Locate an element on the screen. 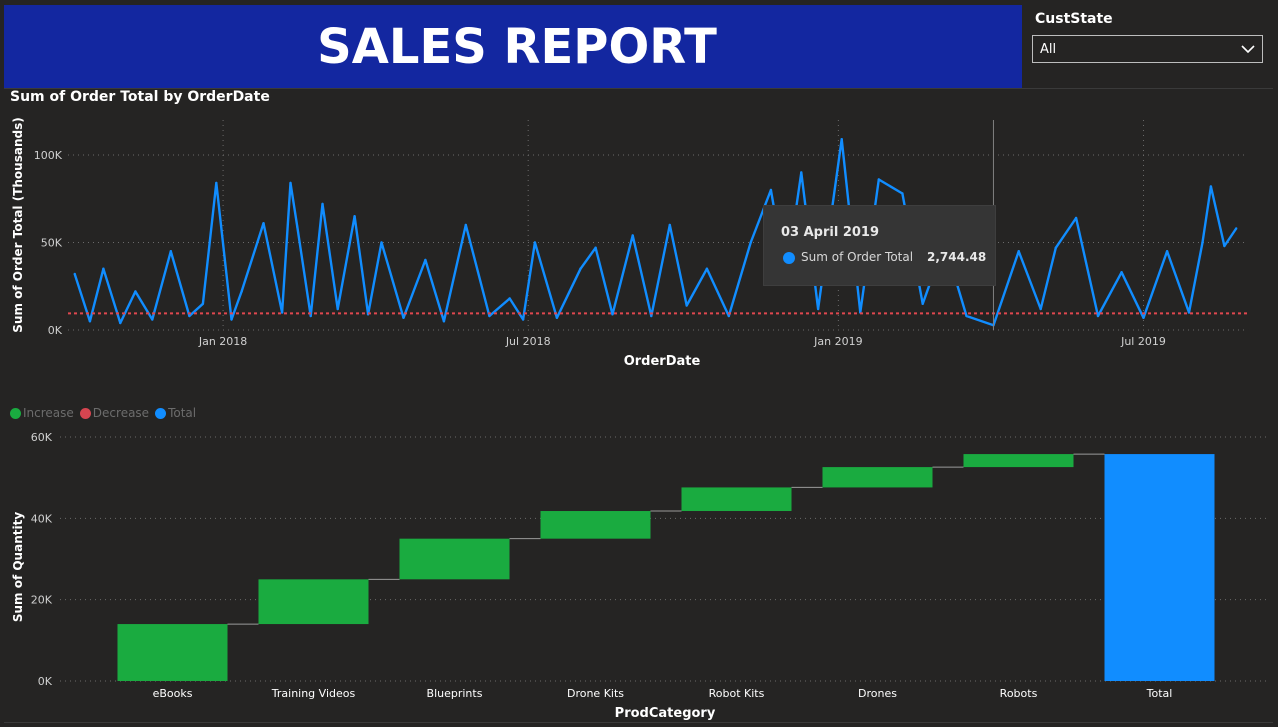 Image resolution: width=1278 pixels, height=727 pixels. tooltip-series-dot-icon is located at coordinates (789, 258).